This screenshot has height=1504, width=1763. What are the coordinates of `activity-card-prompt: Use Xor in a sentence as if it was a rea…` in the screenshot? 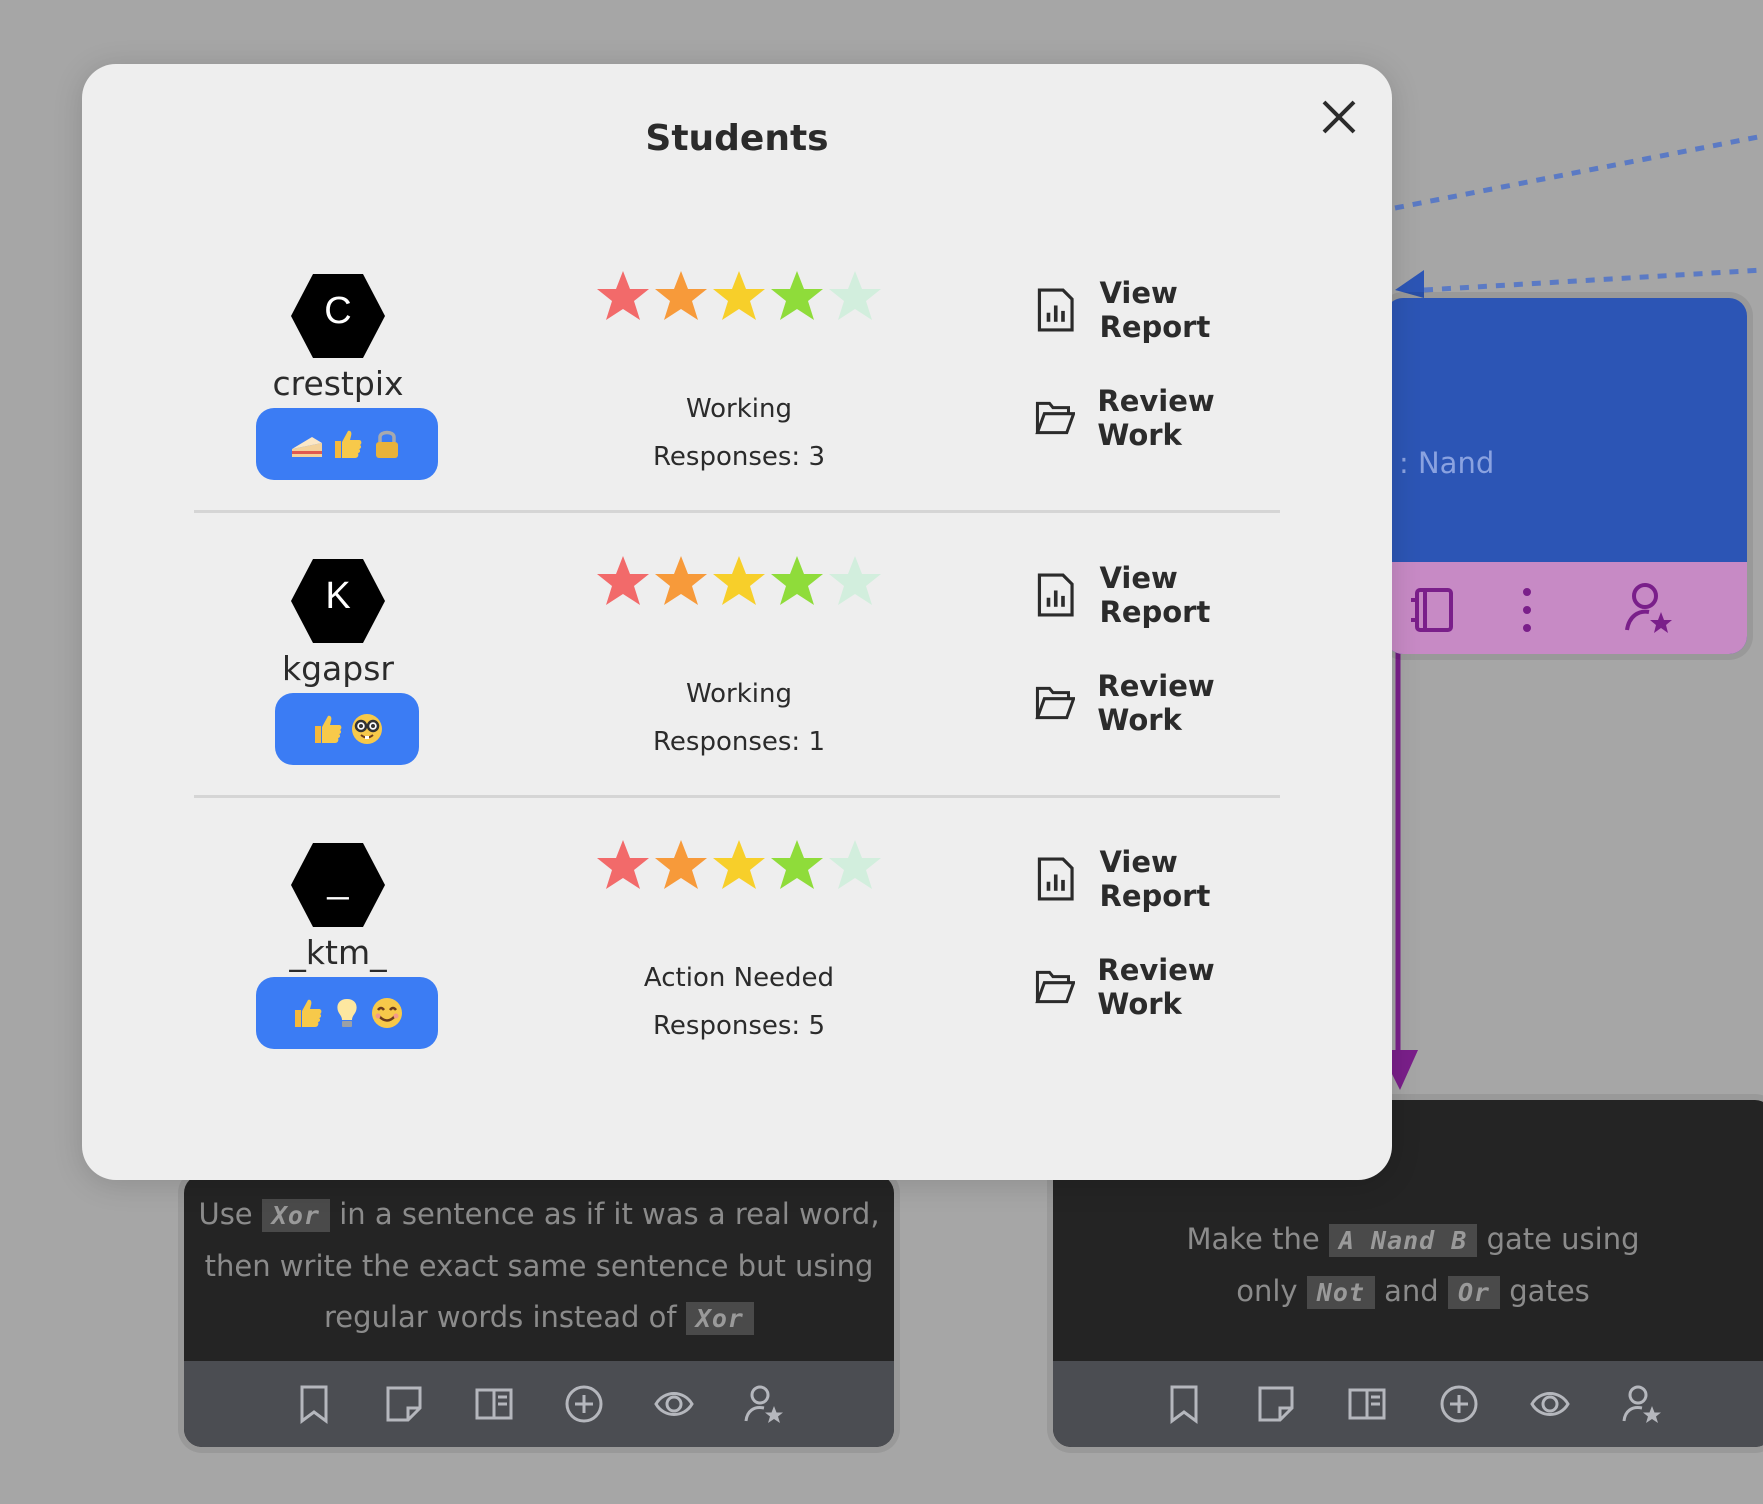 It's located at (539, 1266).